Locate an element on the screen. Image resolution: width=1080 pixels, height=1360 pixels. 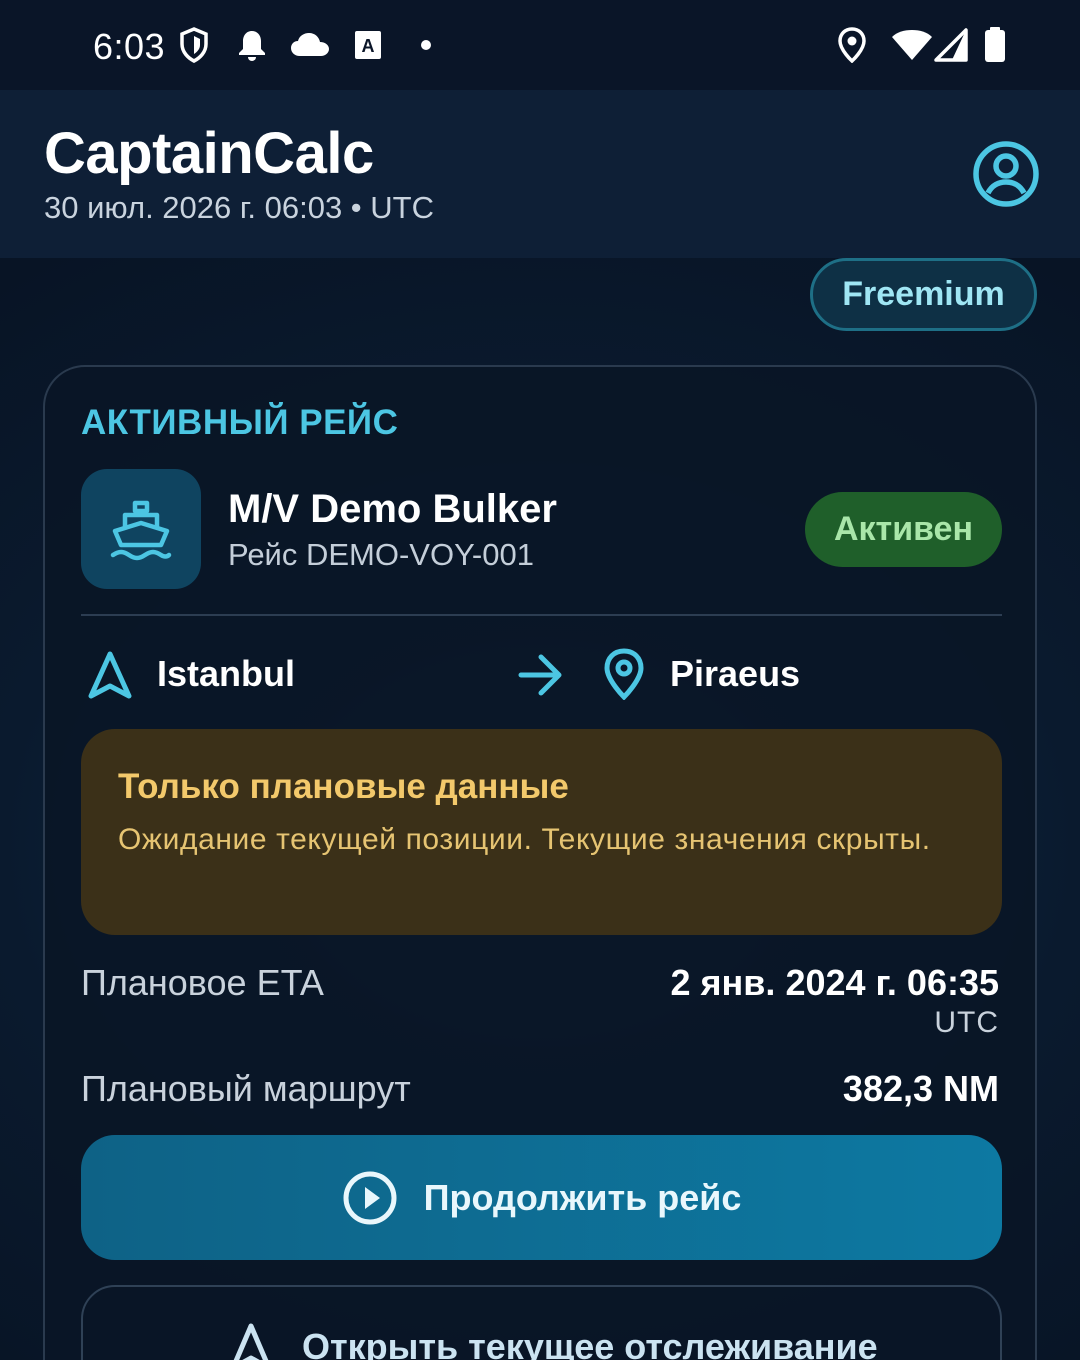
font-a-icon: A is located at coordinates (368, 45).